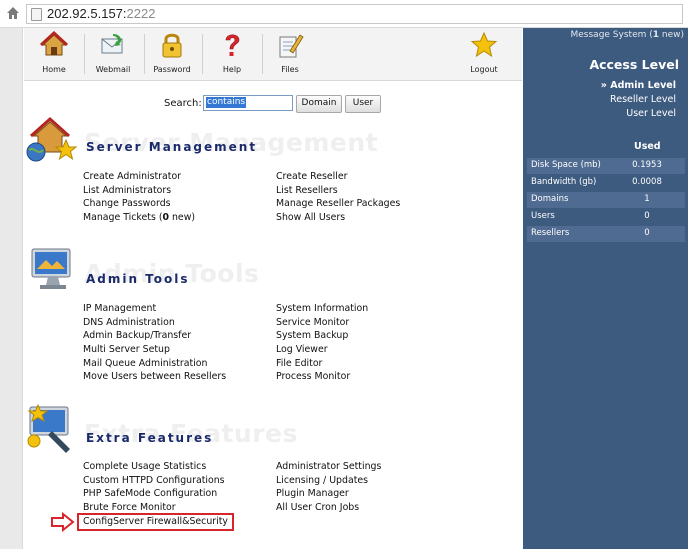 The height and width of the screenshot is (549, 688). What do you see at coordinates (543, 216) in the screenshot?
I see `stat-label: Users` at bounding box center [543, 216].